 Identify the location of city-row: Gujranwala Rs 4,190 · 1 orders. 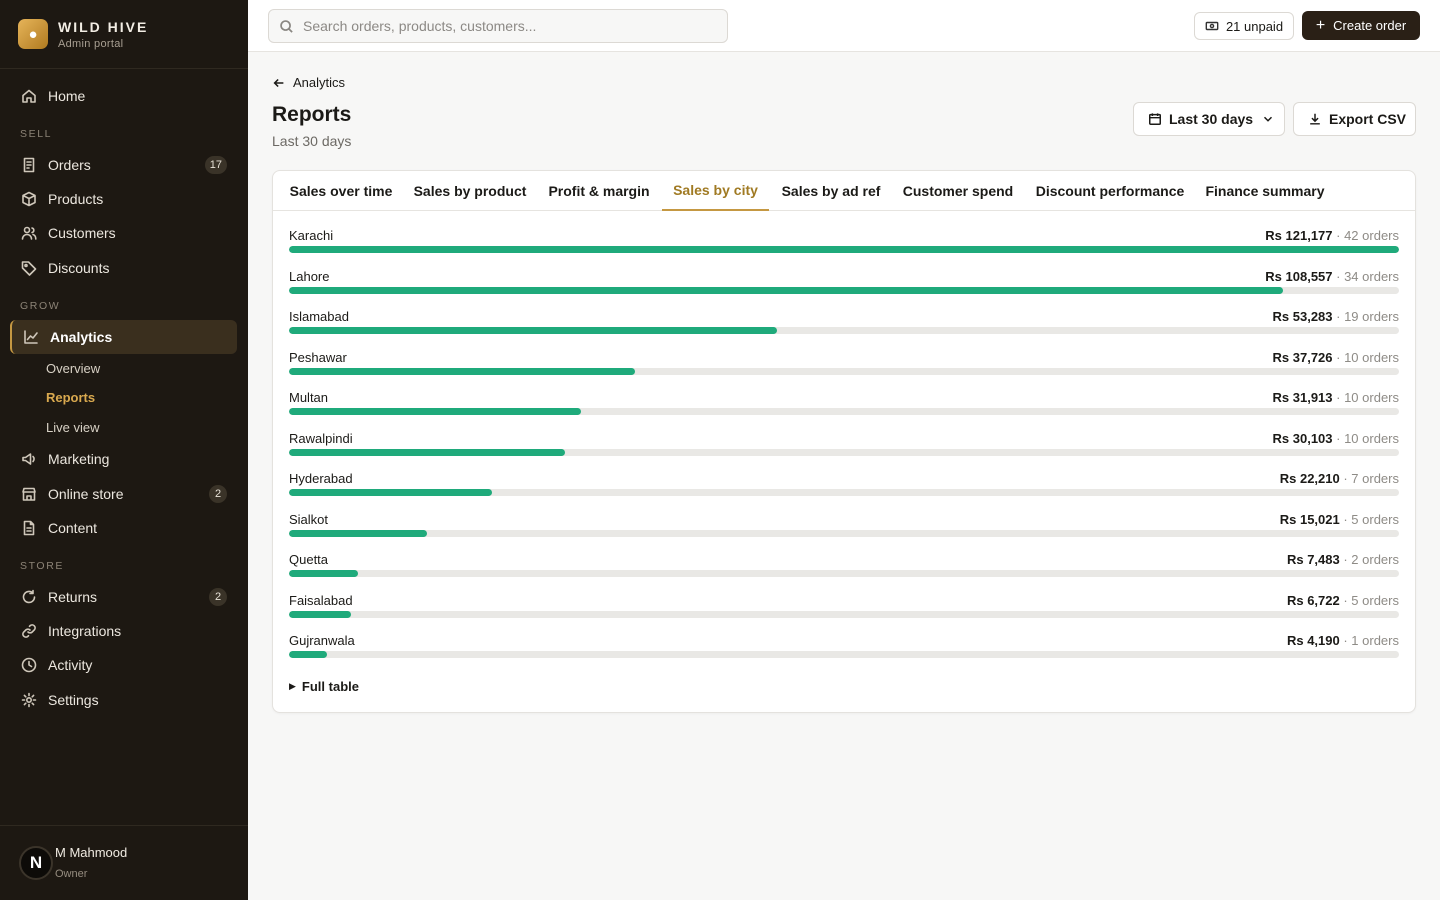
(844, 653).